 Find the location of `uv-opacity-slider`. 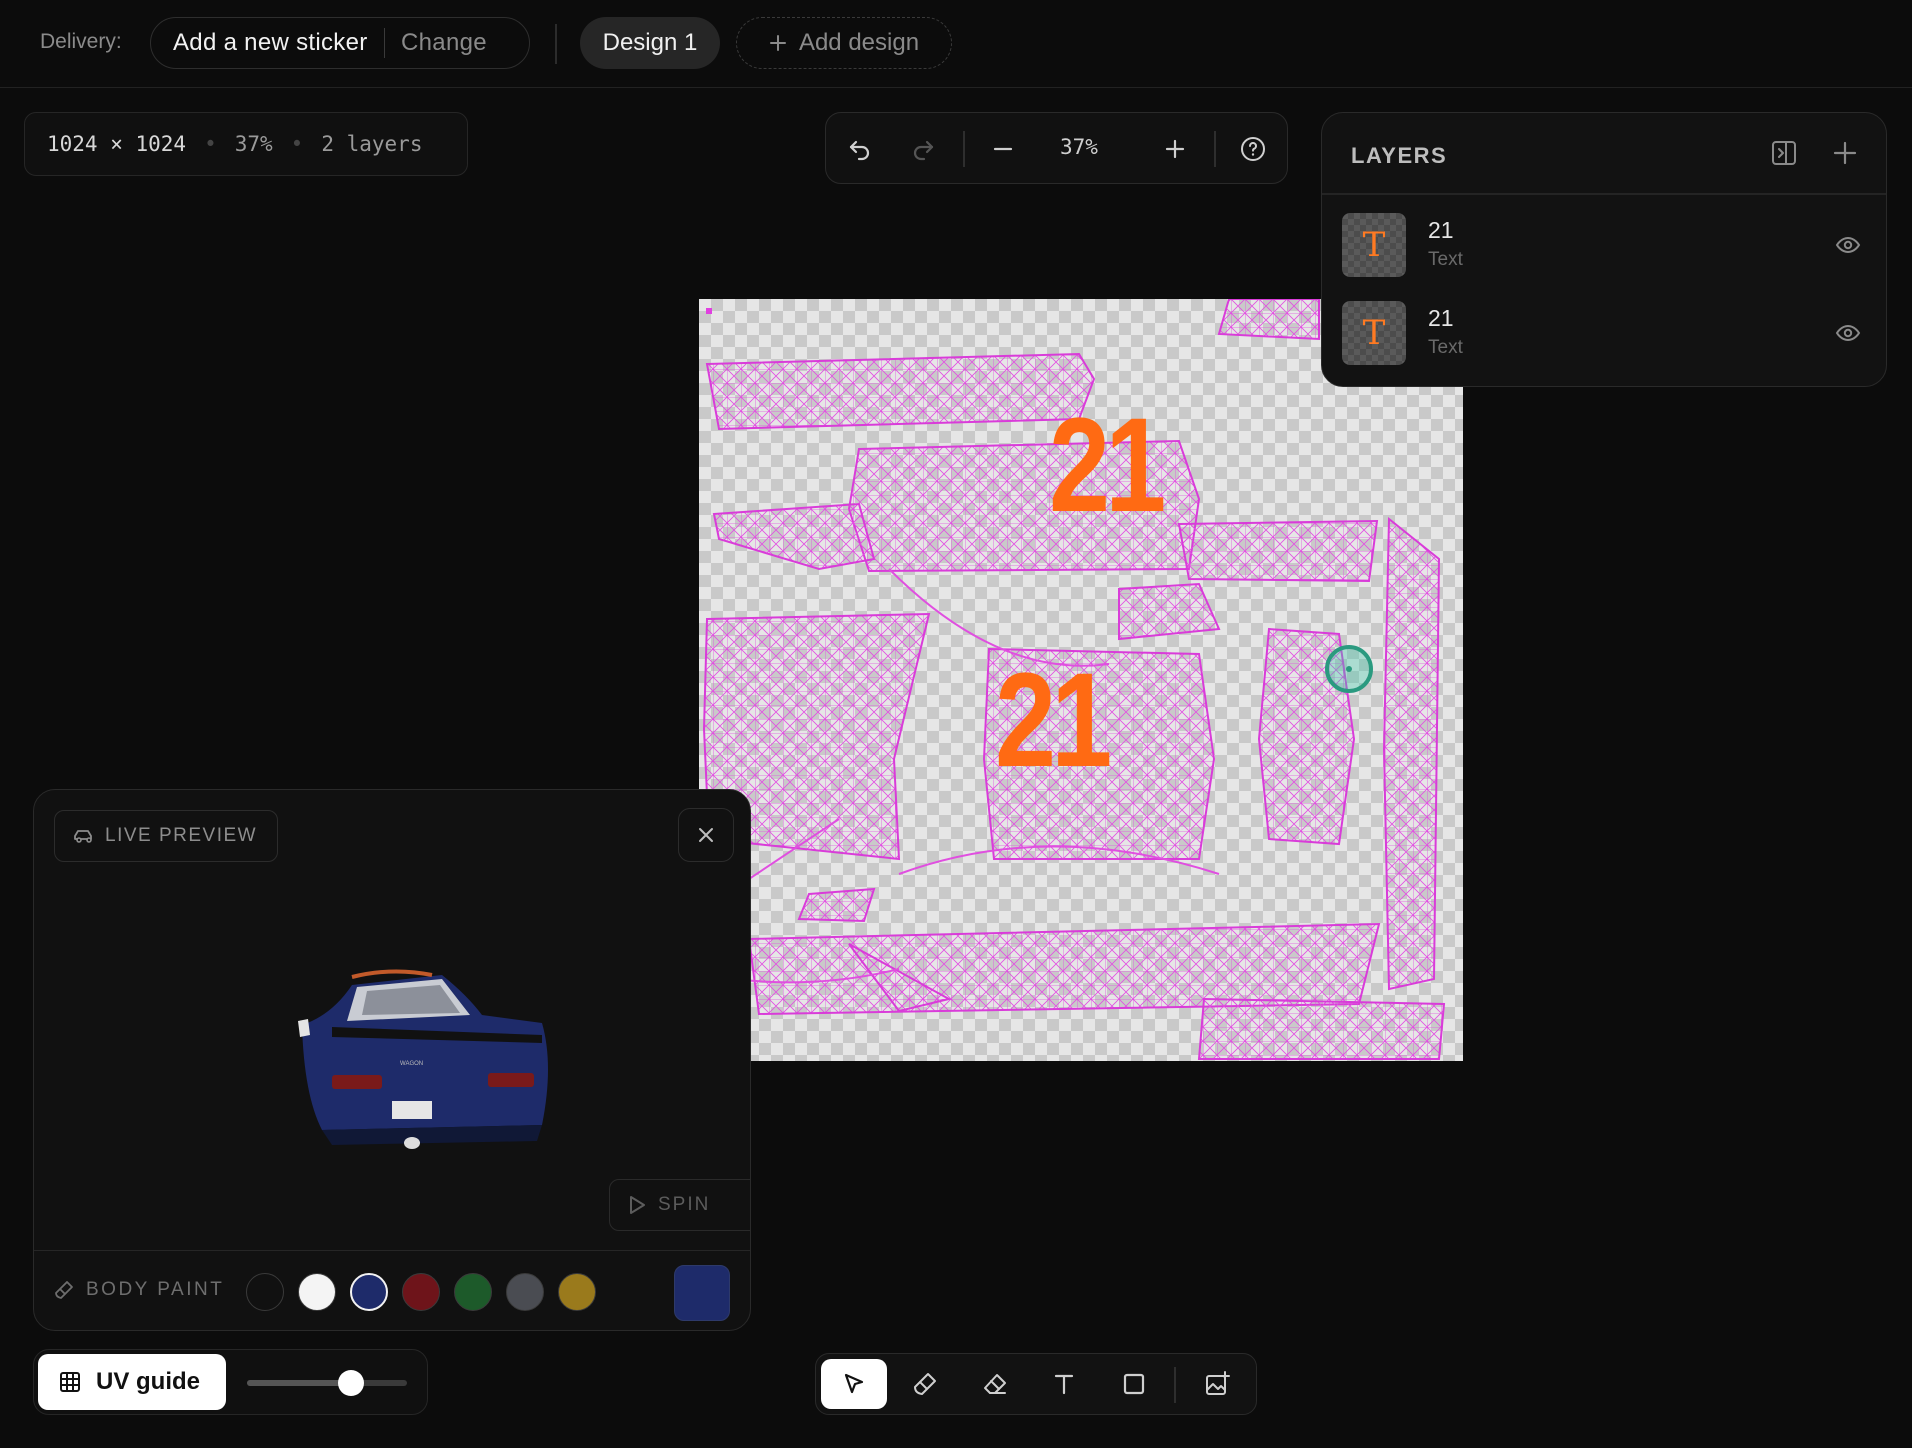

uv-opacity-slider is located at coordinates (327, 1383).